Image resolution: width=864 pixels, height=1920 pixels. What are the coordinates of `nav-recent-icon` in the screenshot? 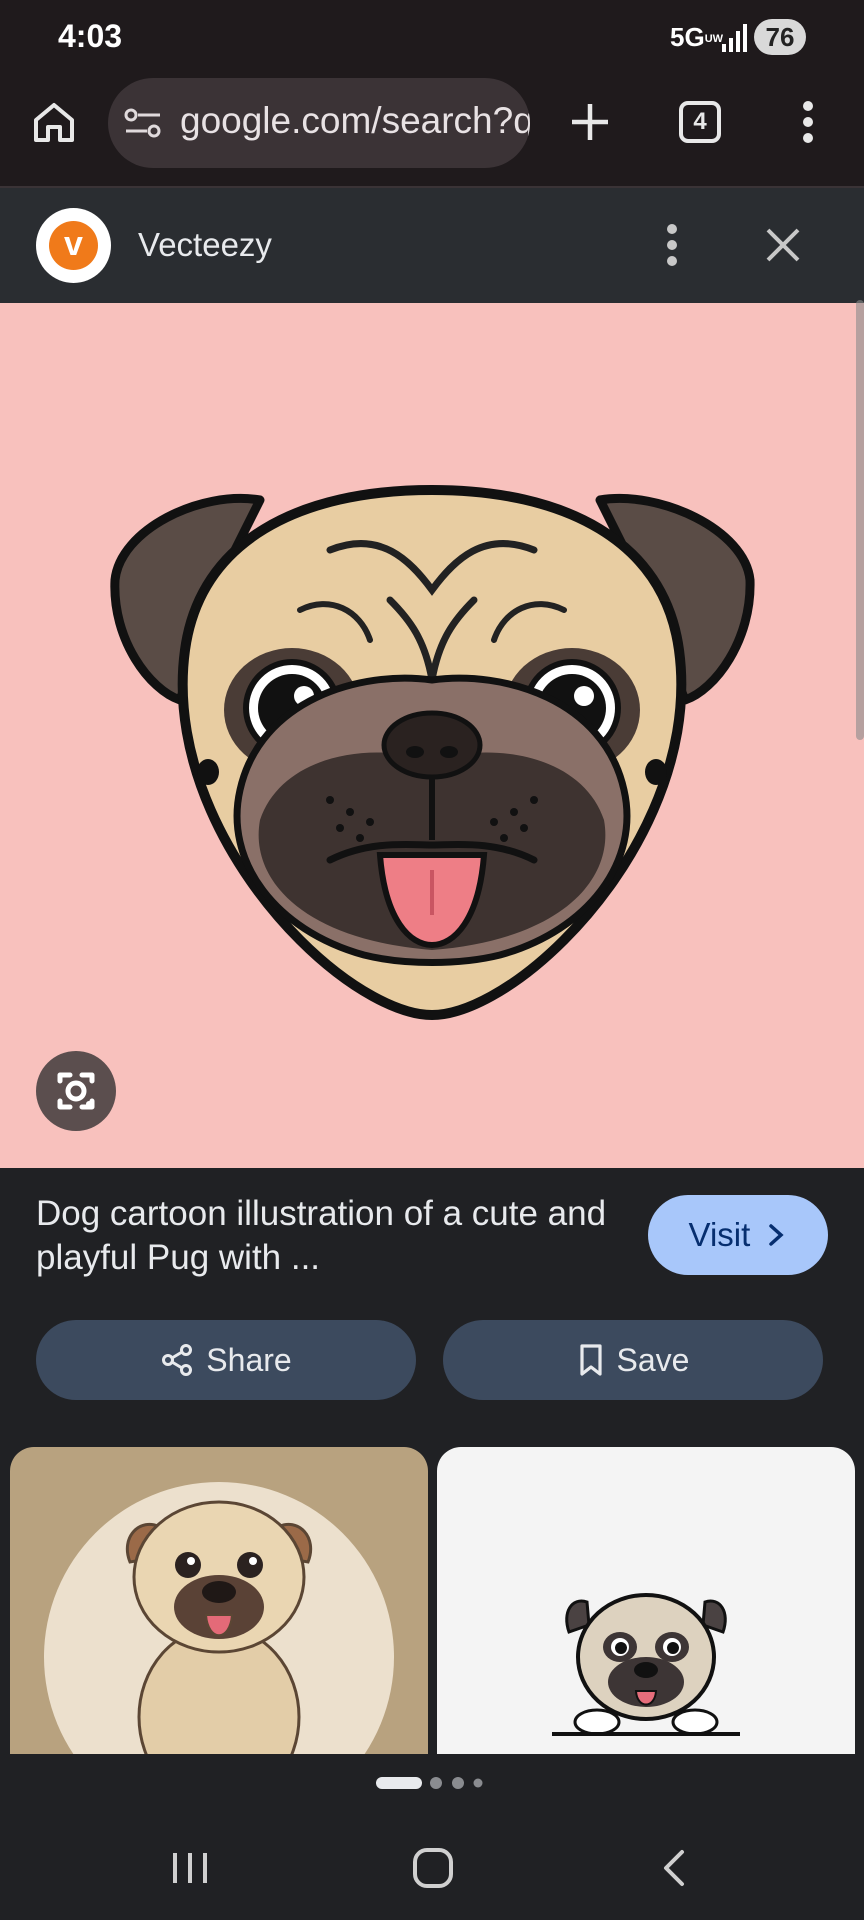 It's located at (190, 1868).